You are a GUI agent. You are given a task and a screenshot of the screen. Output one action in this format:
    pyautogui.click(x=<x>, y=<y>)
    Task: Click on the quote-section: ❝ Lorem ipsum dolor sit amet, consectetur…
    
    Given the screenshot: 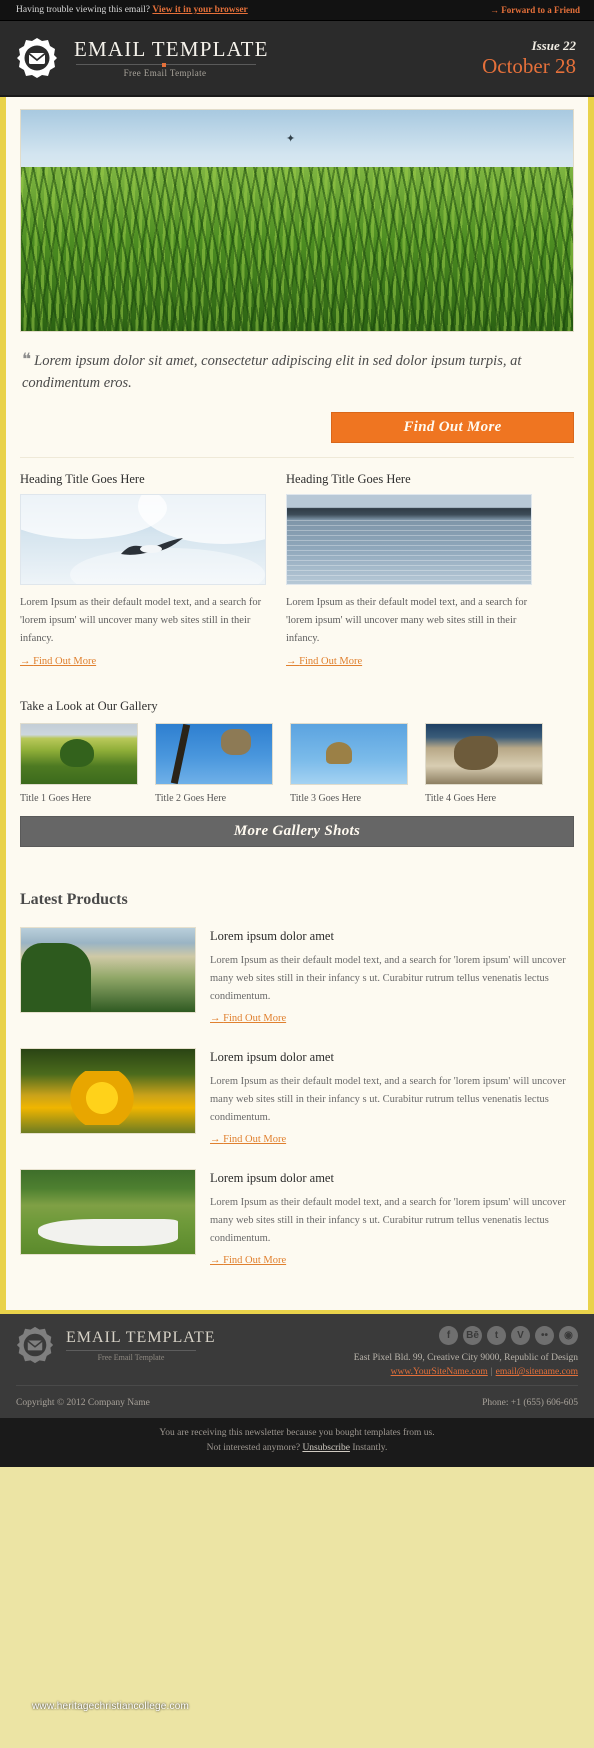 What is the action you would take?
    pyautogui.click(x=297, y=366)
    